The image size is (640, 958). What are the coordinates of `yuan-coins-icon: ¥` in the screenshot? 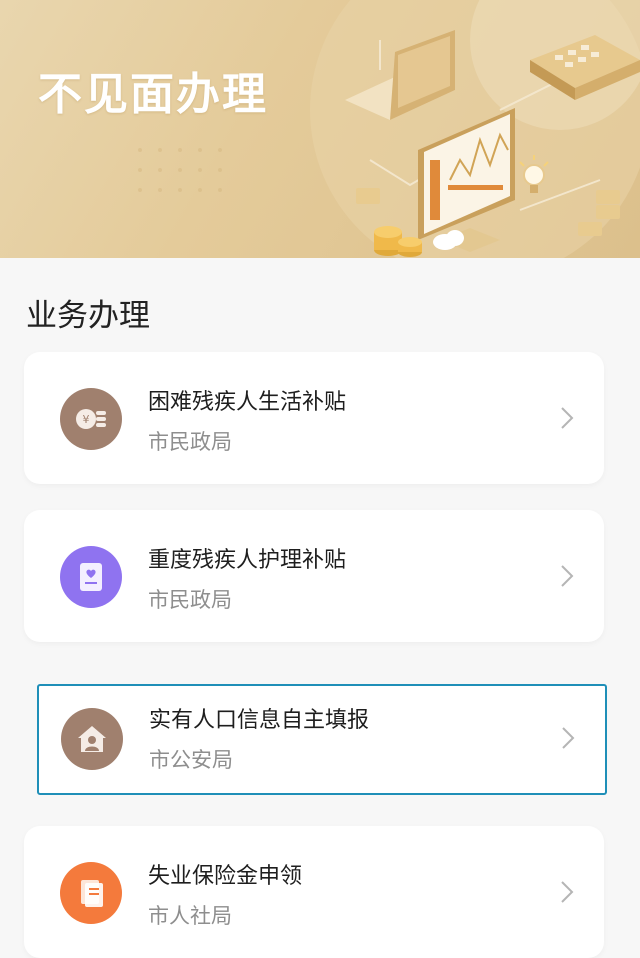 It's located at (91, 419).